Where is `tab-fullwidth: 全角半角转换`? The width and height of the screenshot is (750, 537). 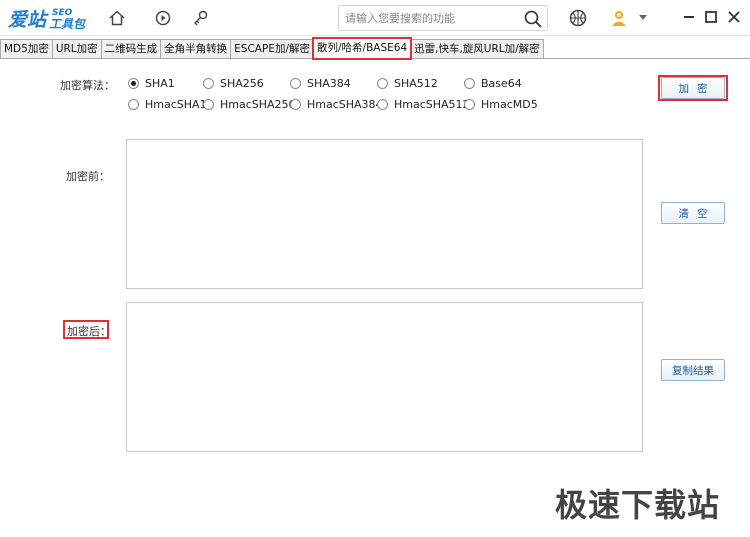
tab-fullwidth: 全角半角转换 is located at coordinates (196, 49).